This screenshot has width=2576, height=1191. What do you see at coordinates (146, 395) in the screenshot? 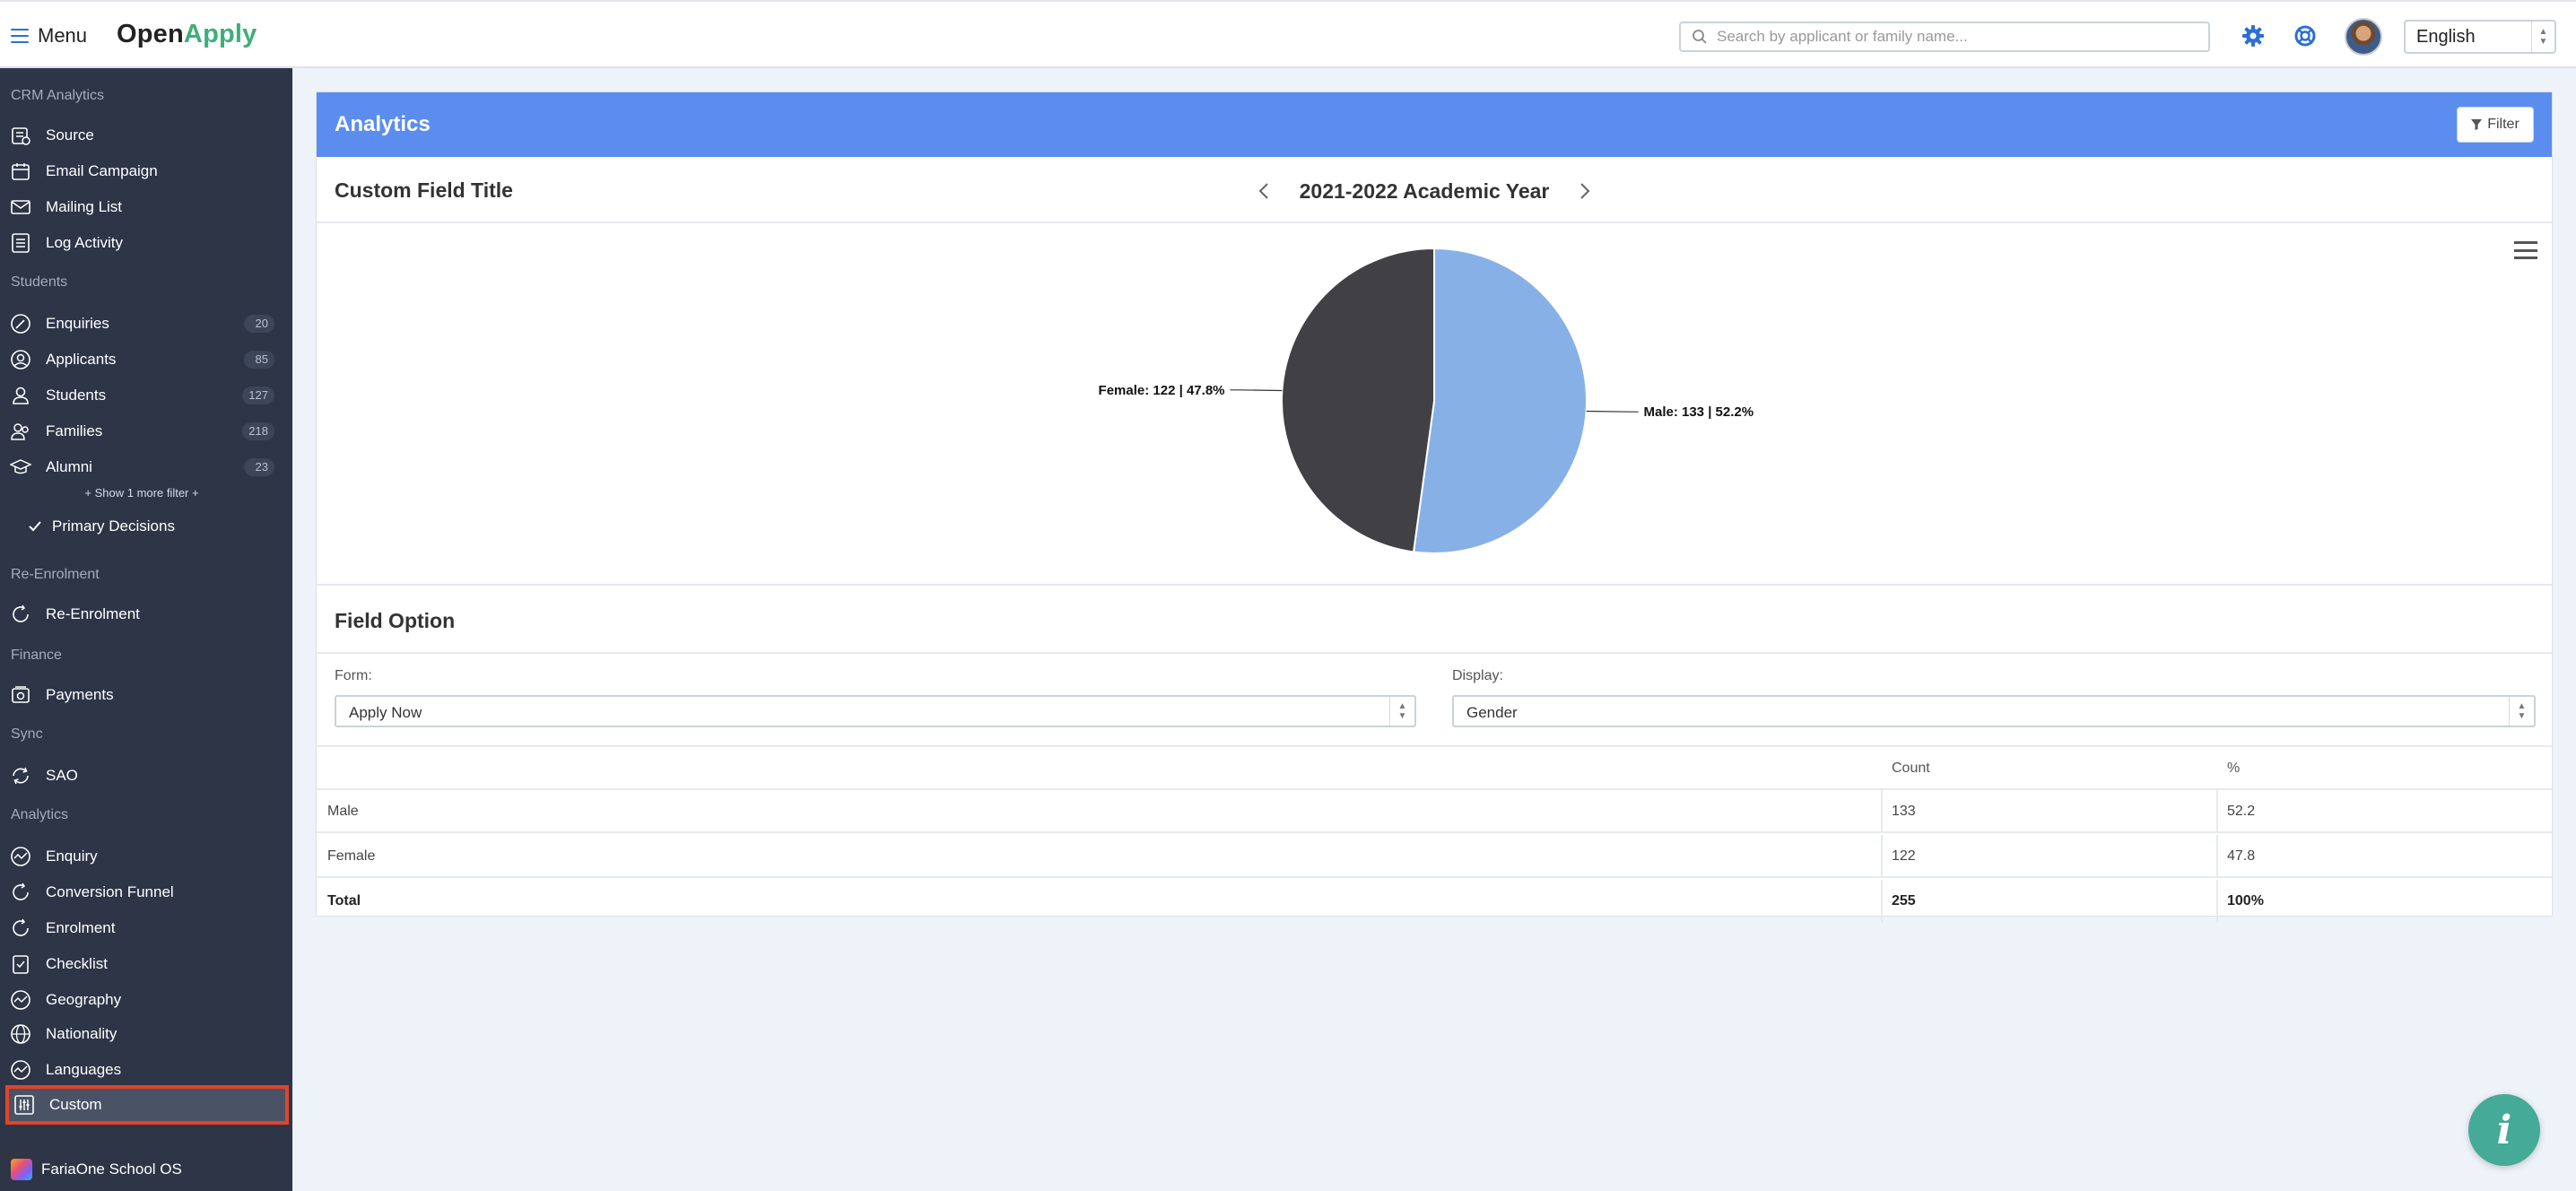
I see `sidebar-item-students: Students 127` at bounding box center [146, 395].